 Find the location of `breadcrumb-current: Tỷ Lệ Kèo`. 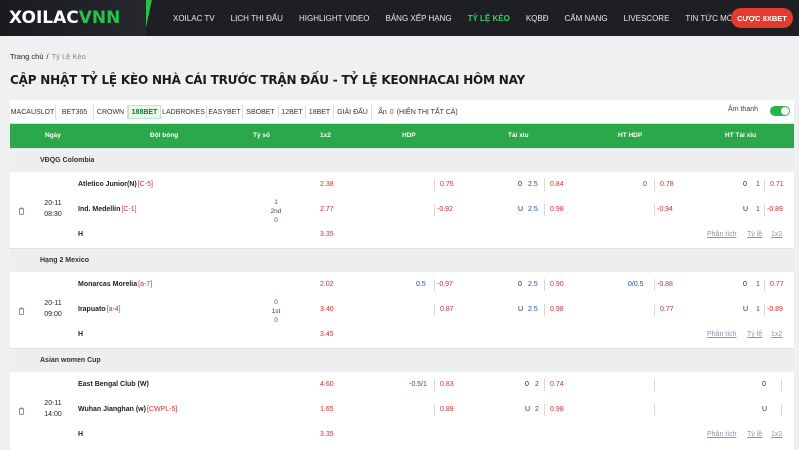

breadcrumb-current: Tỷ Lệ Kèo is located at coordinates (68, 56).